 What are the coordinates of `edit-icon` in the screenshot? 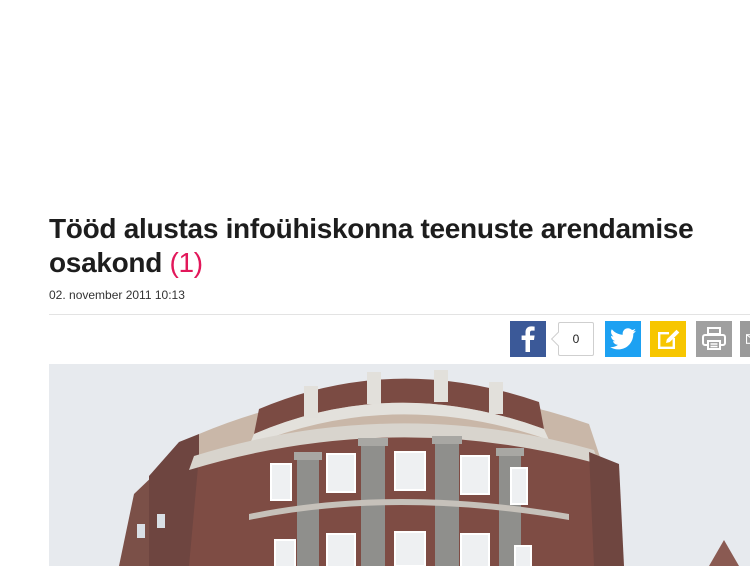 It's located at (669, 339).